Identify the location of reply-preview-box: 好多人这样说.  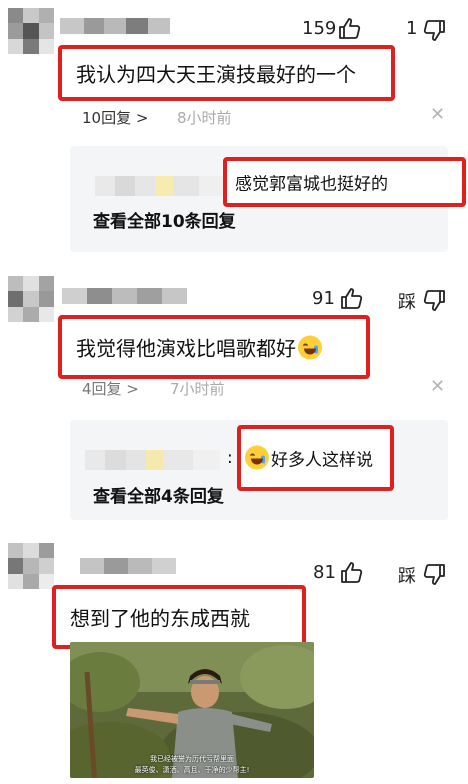
(315, 458).